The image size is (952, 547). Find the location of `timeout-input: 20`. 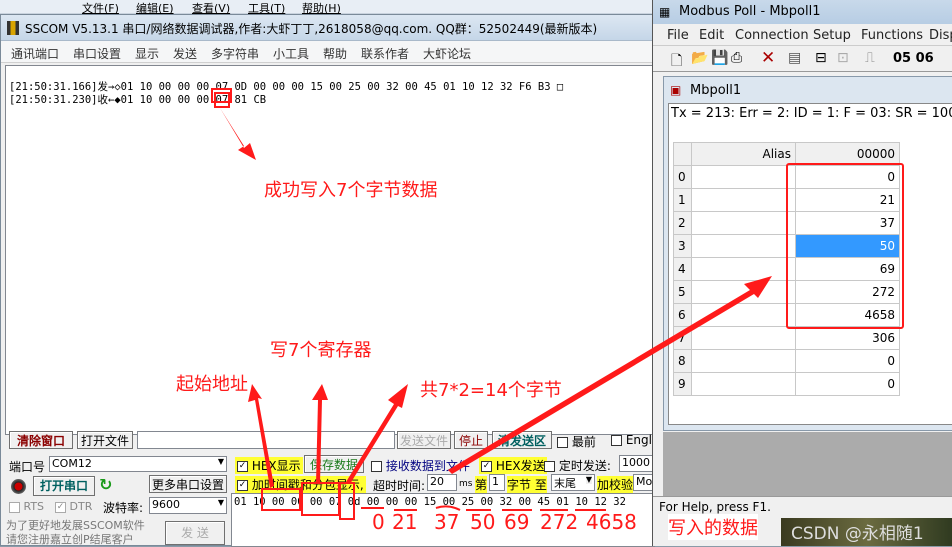

timeout-input: 20 is located at coordinates (442, 482).